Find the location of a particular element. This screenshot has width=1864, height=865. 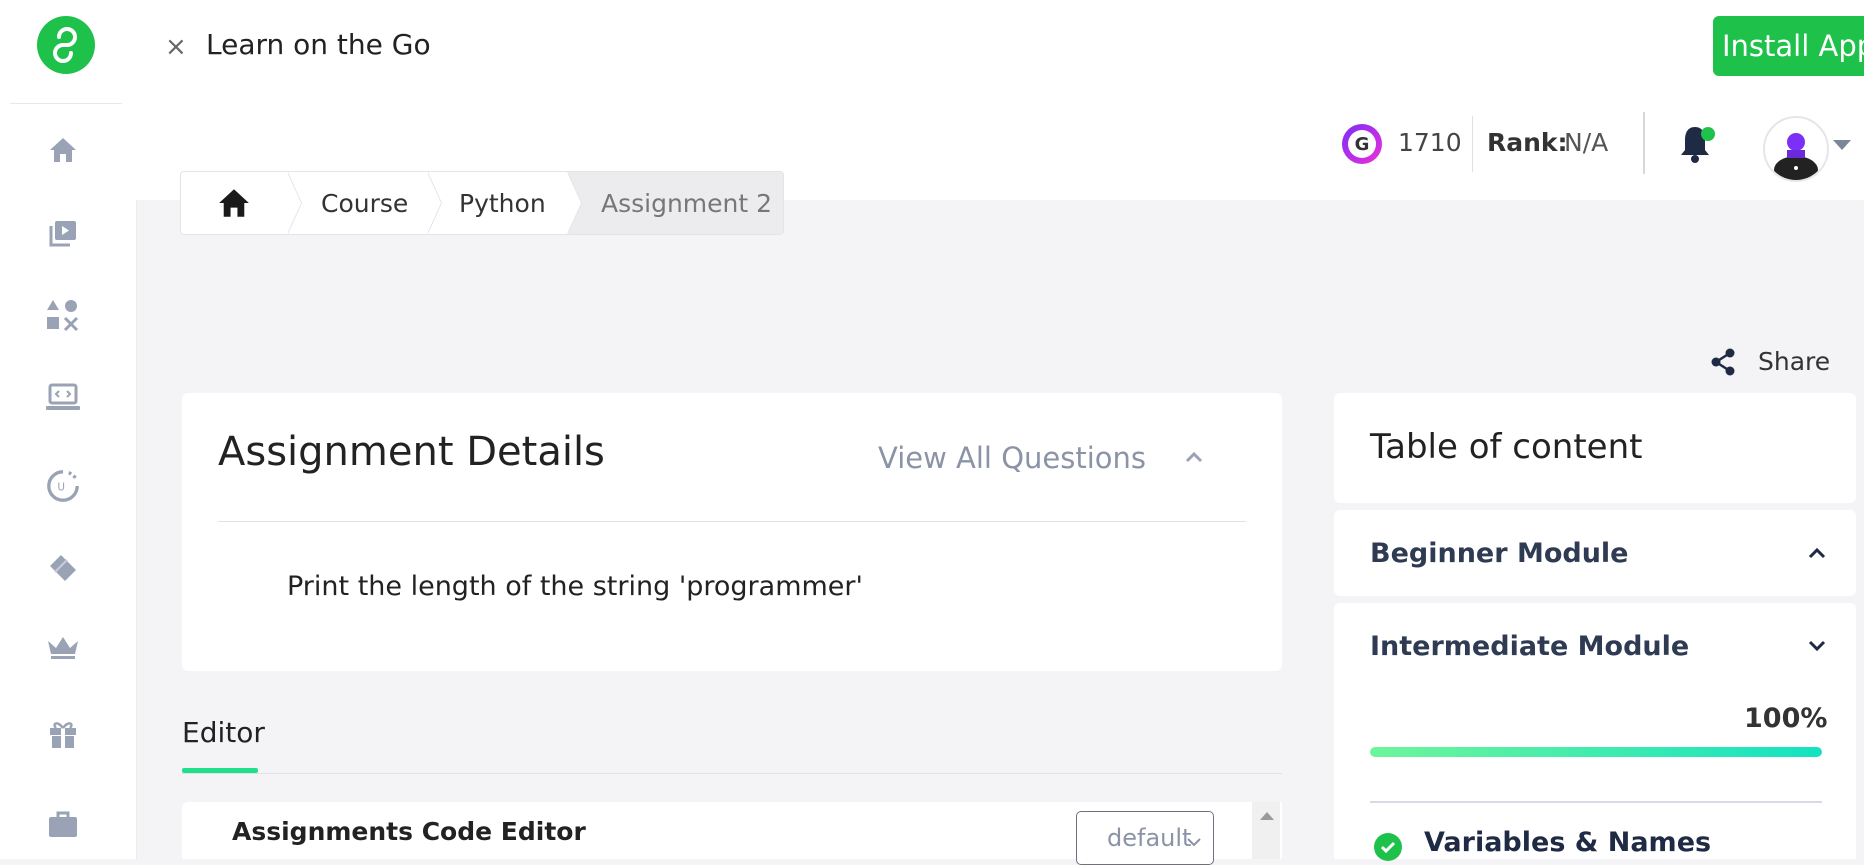

logo is located at coordinates (66, 45).